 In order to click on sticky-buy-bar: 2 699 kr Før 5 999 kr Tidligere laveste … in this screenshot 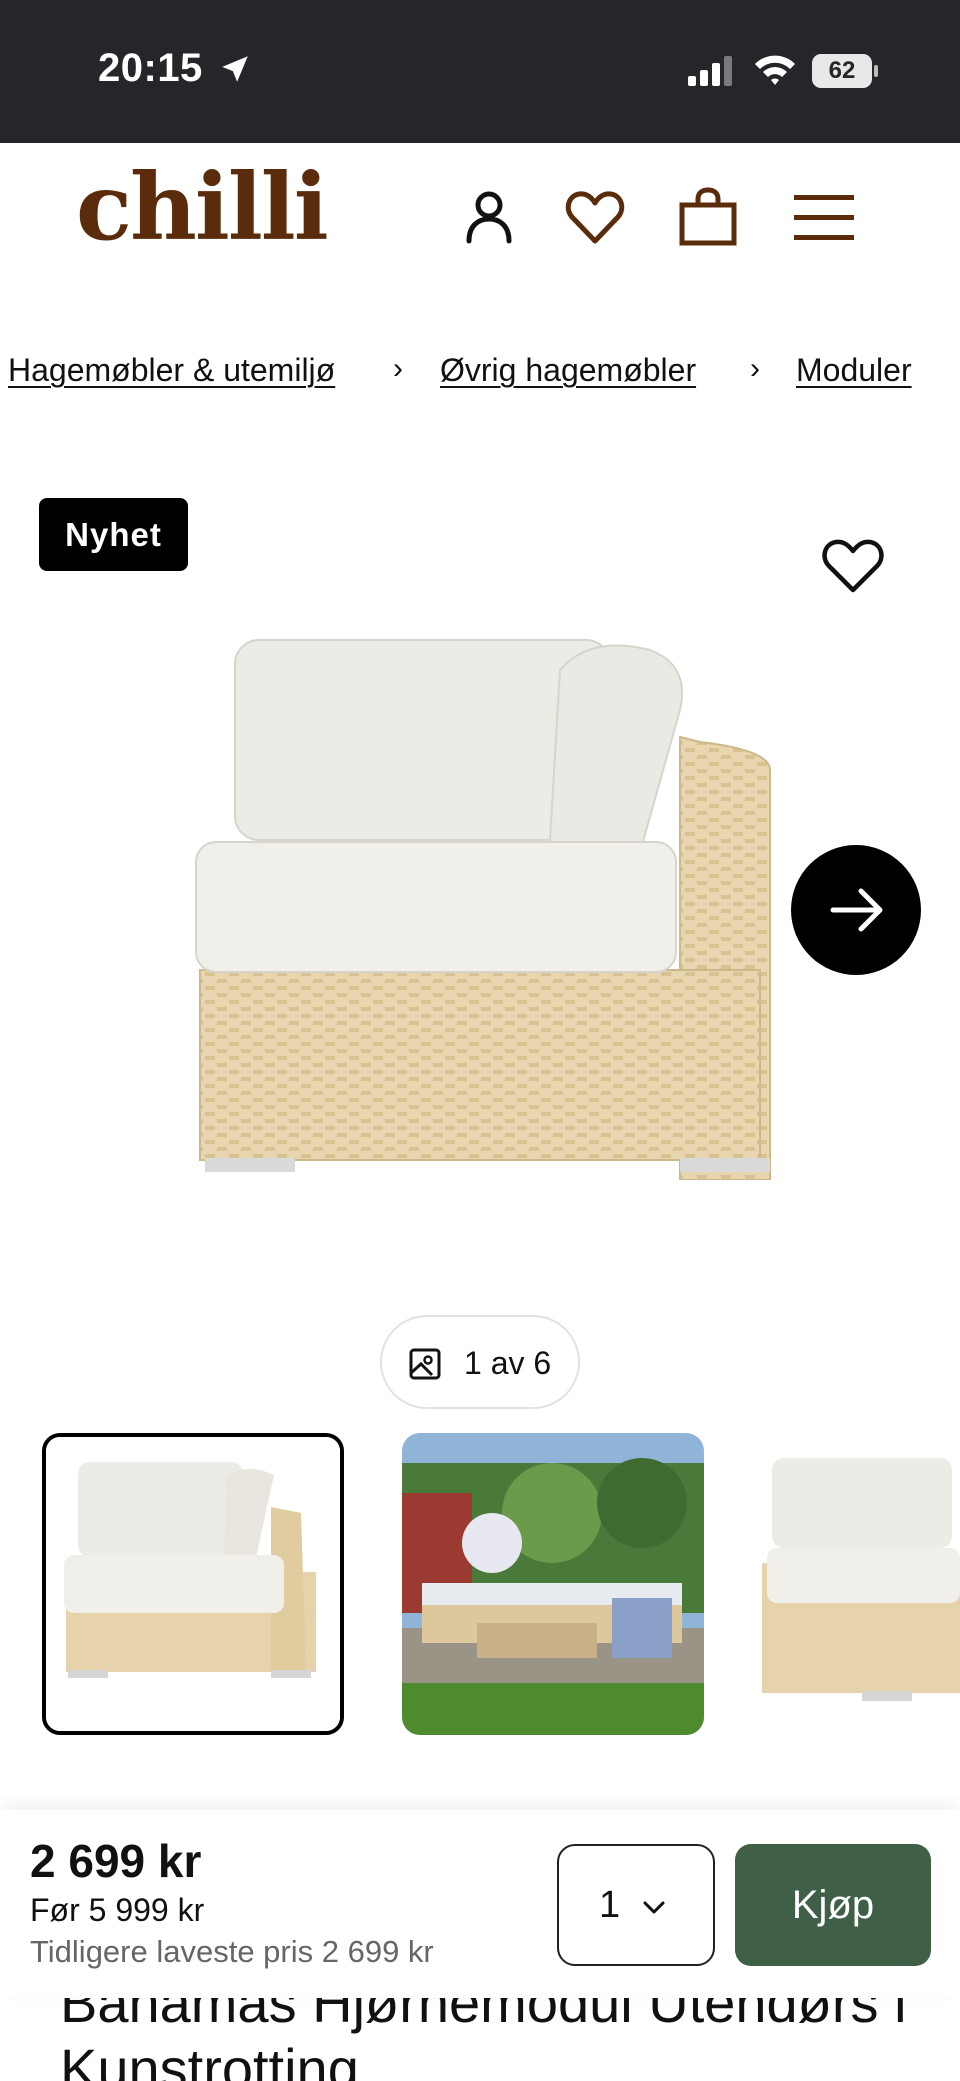, I will do `click(480, 1904)`.